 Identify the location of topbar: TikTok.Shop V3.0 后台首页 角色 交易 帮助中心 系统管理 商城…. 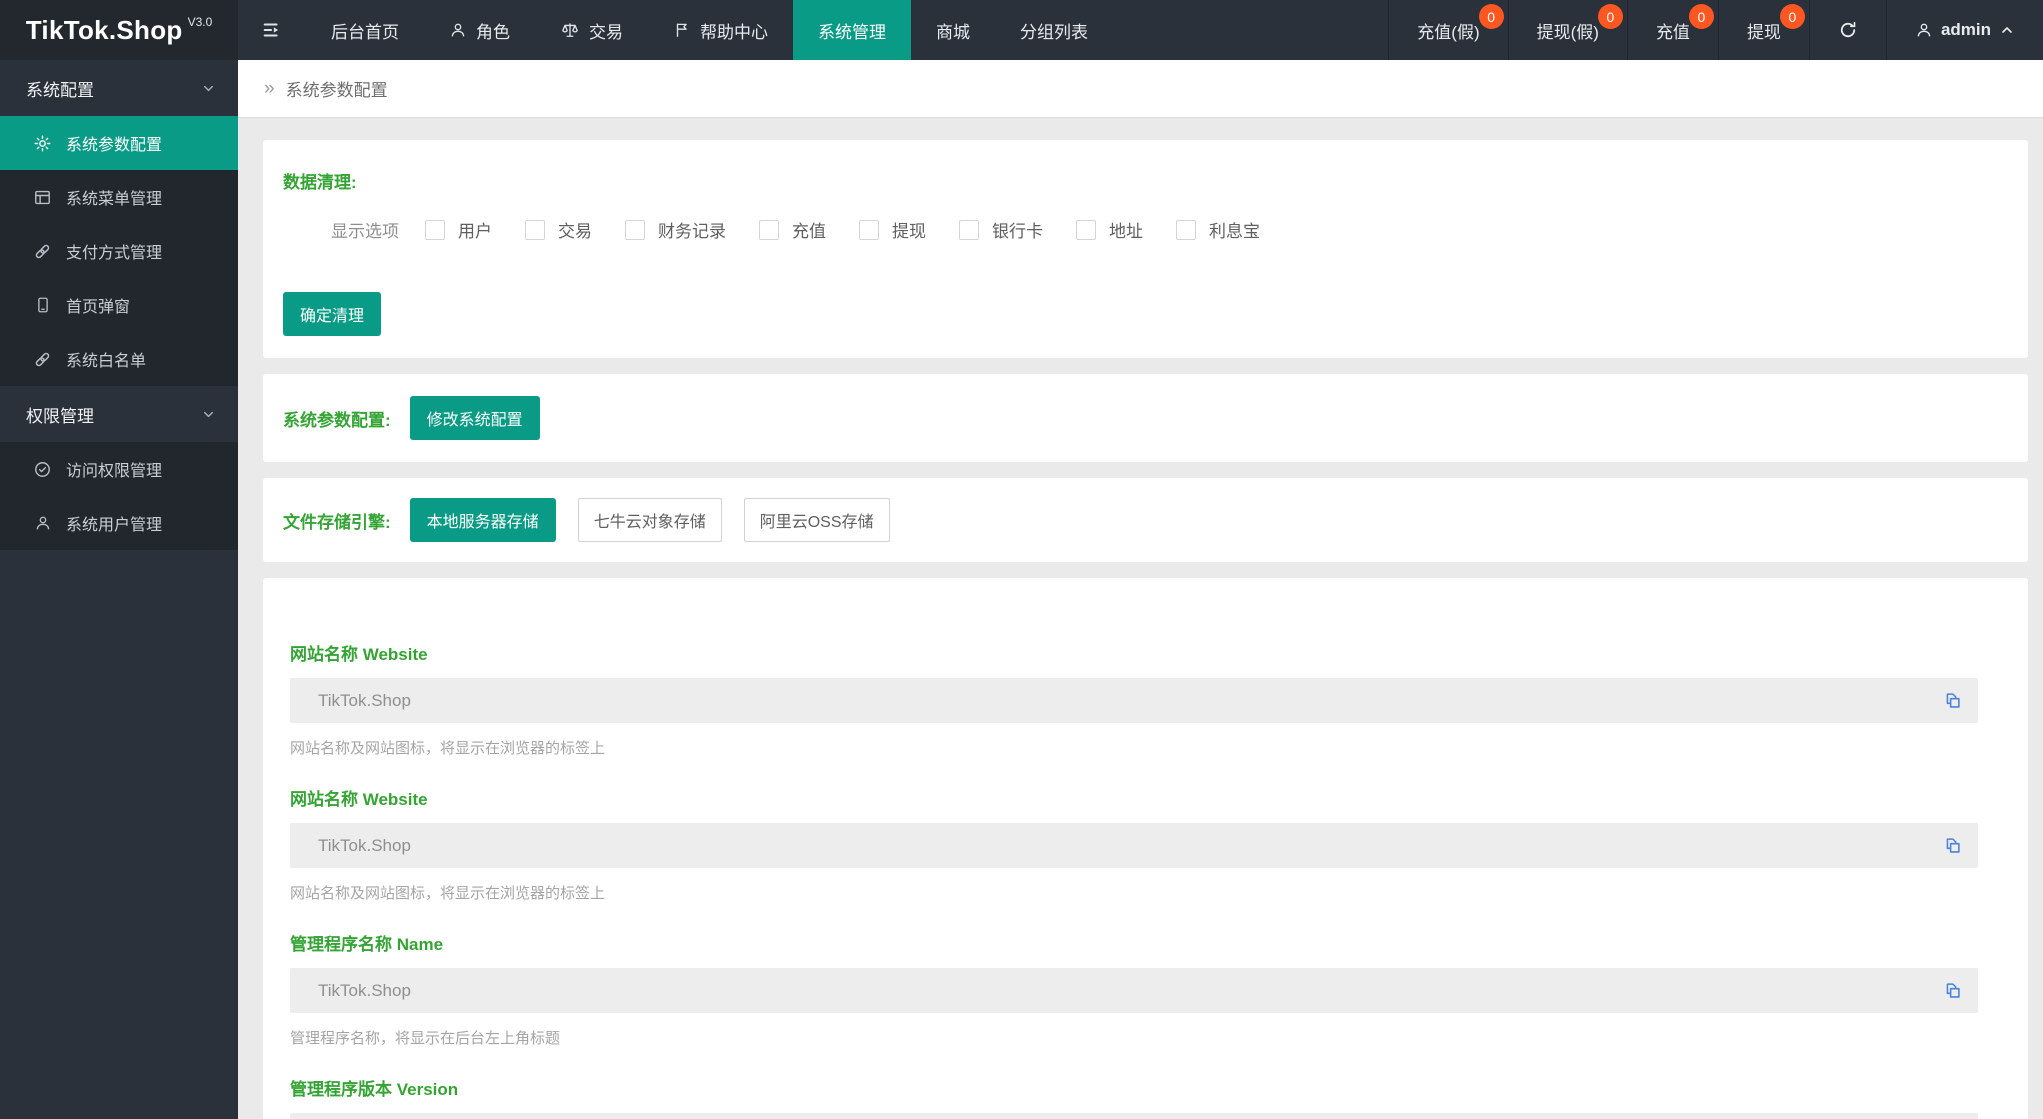
(1021, 30).